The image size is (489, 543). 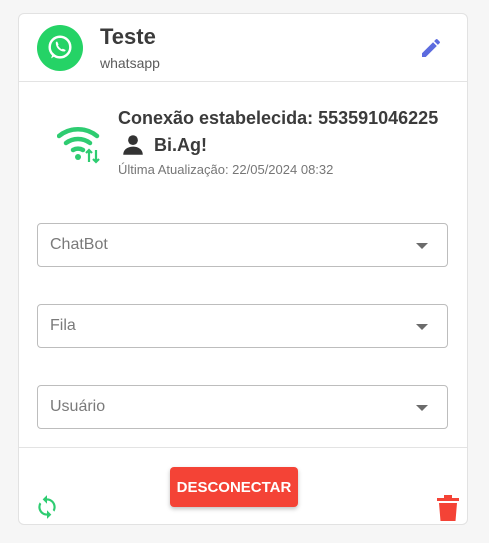 I want to click on refresh-icon, so click(x=47, y=507).